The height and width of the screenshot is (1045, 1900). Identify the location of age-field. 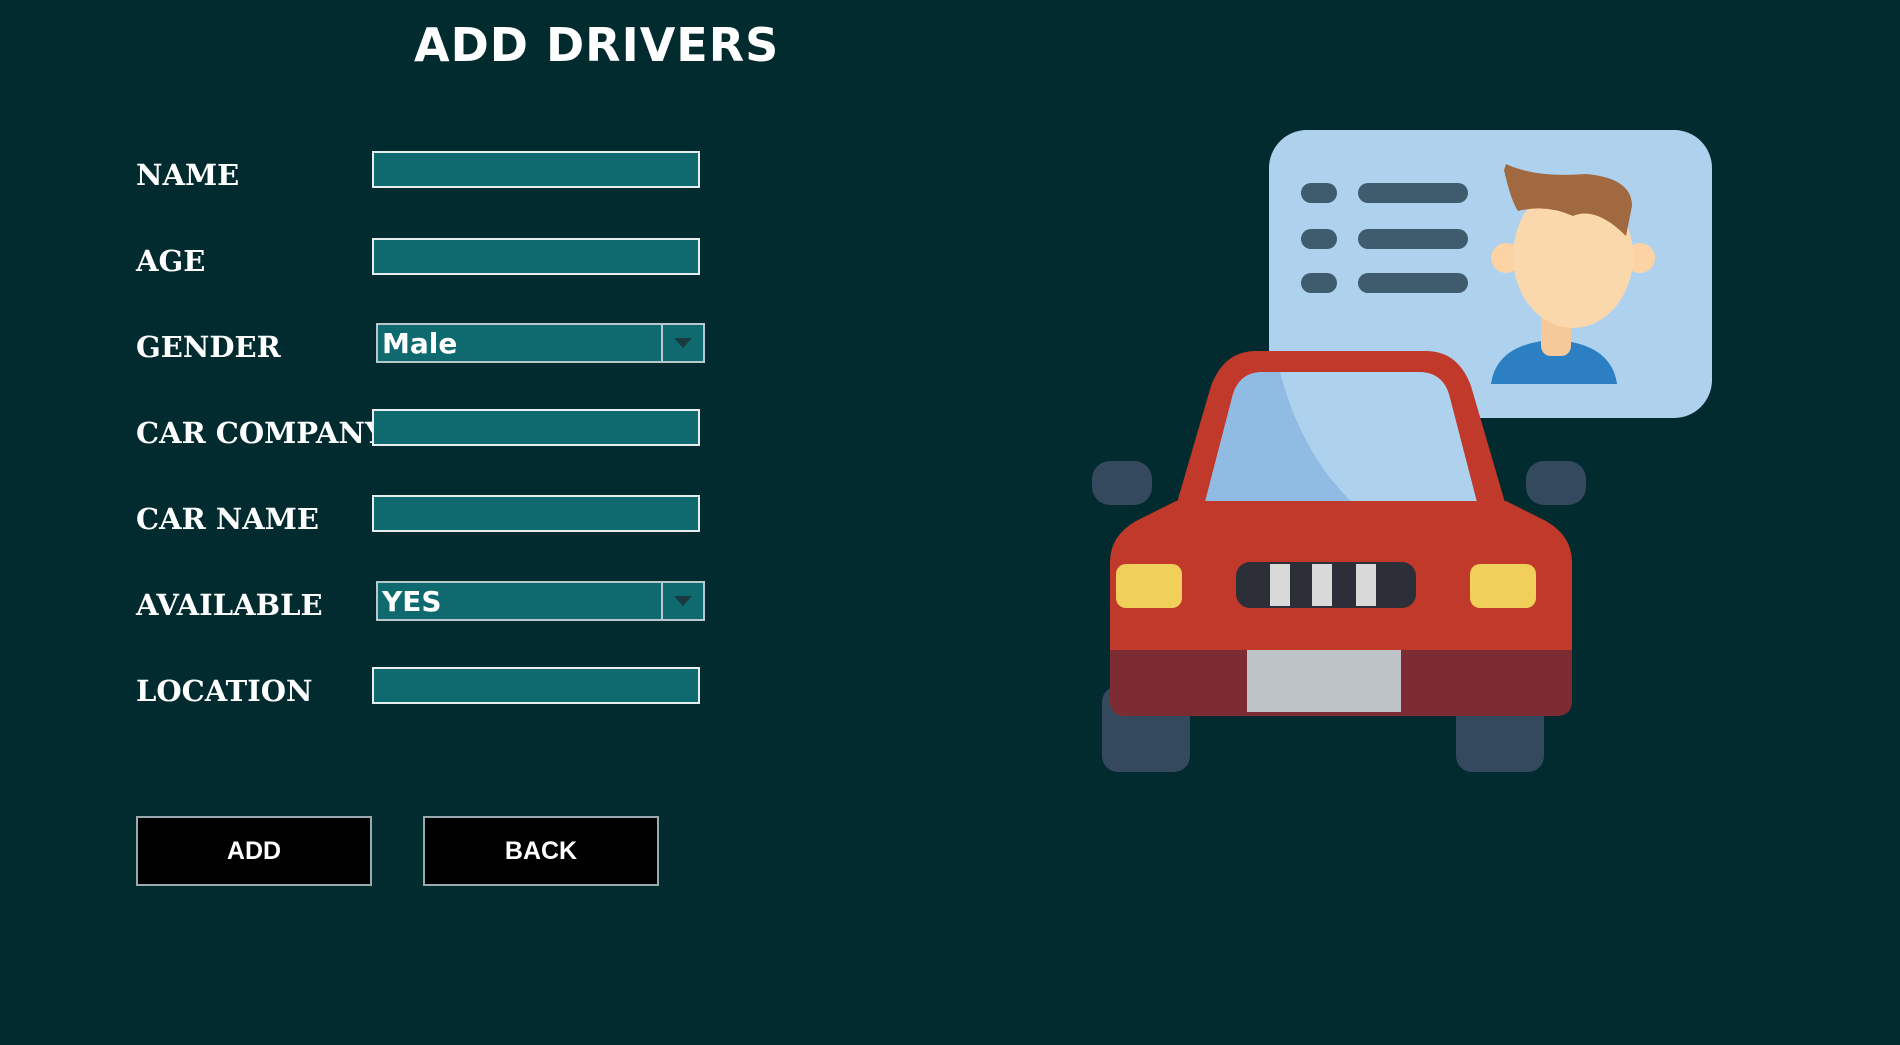
(536, 256).